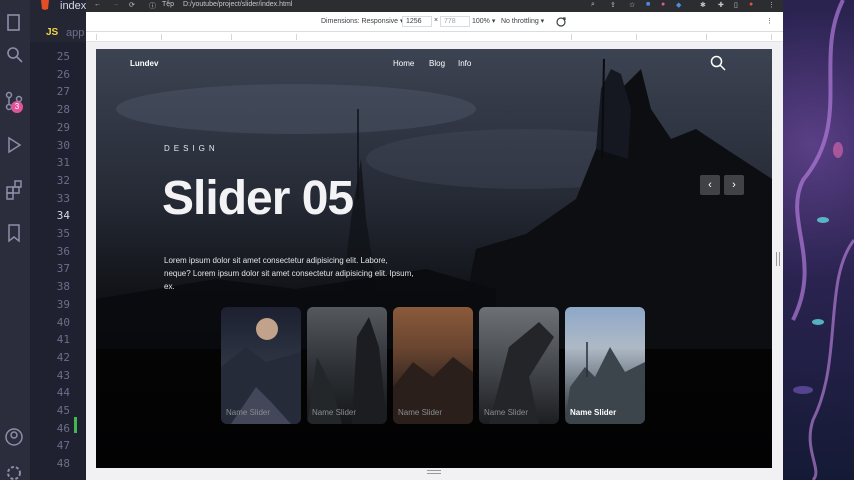 The height and width of the screenshot is (480, 854). Describe the element at coordinates (613, 5) in the screenshot. I see `share-icon: ⇪` at that location.